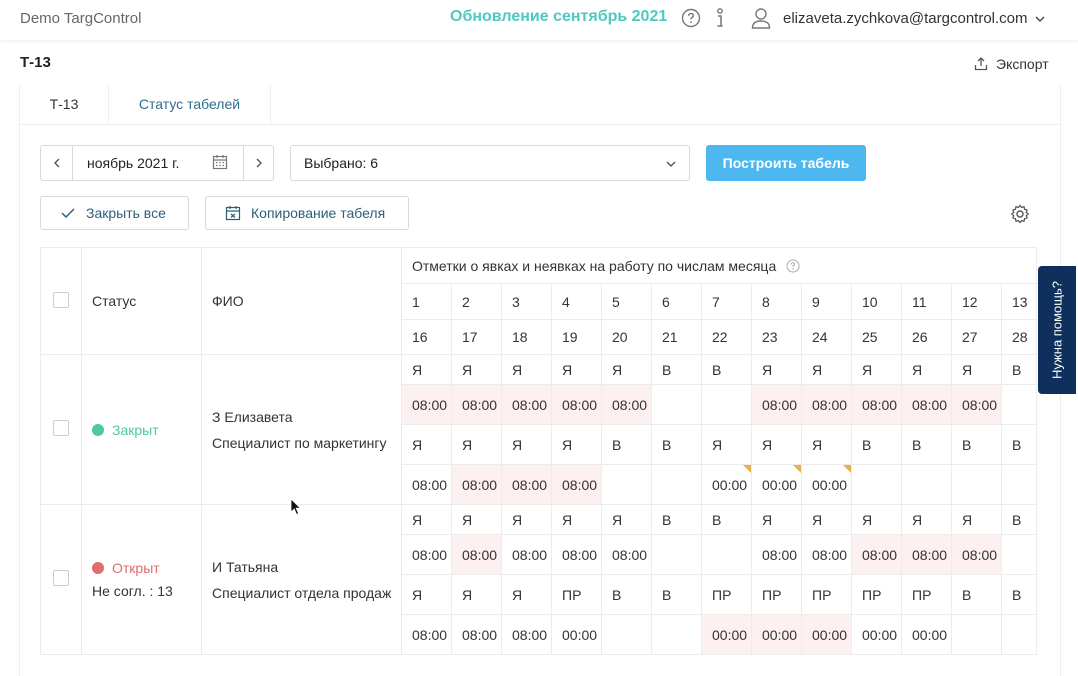  What do you see at coordinates (189, 105) in the screenshot?
I see `tab-timesheet-status: Статус табелей` at bounding box center [189, 105].